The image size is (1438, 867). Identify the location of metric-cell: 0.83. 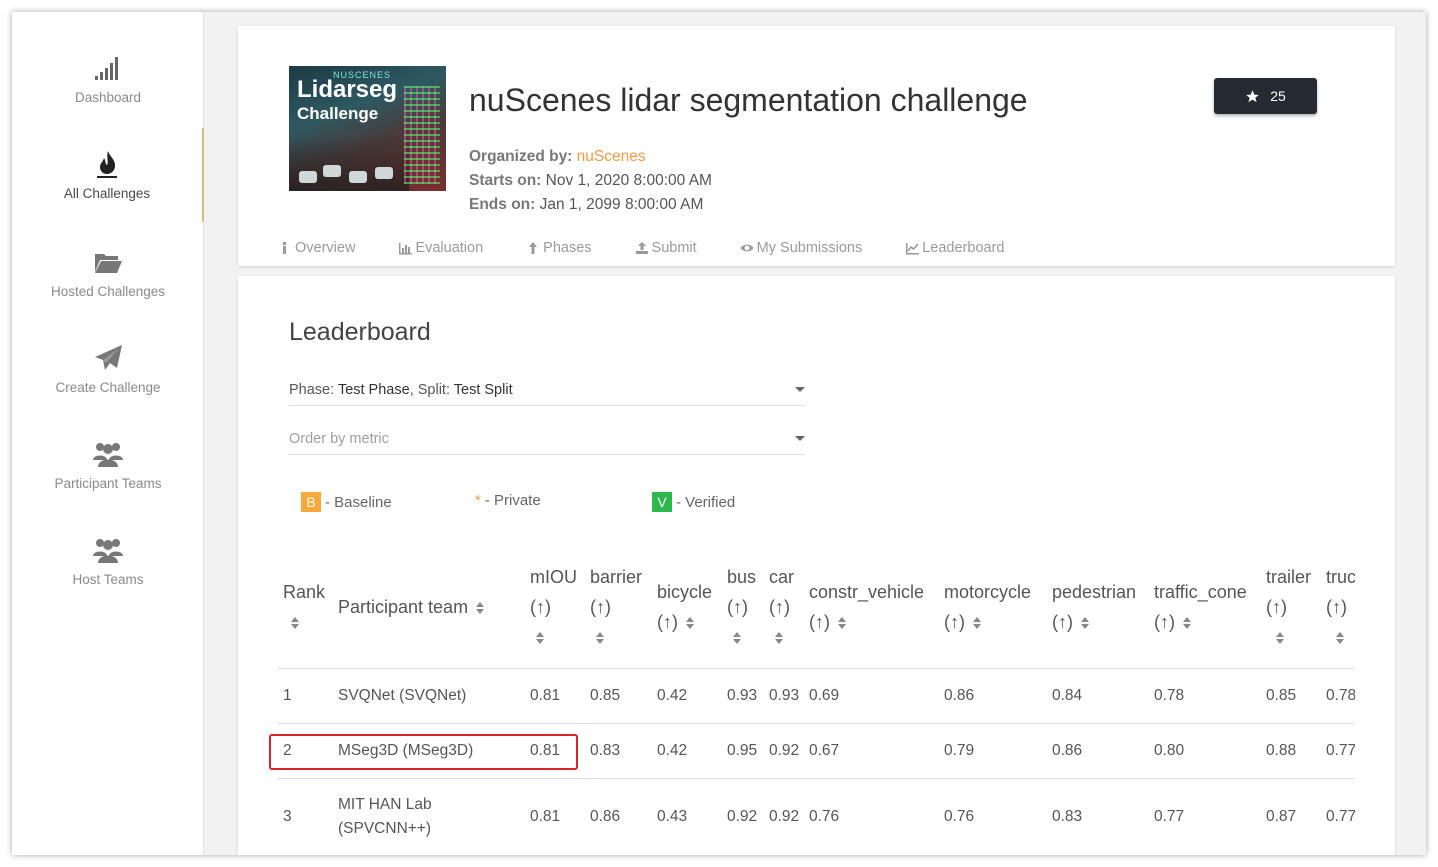
(618, 751).